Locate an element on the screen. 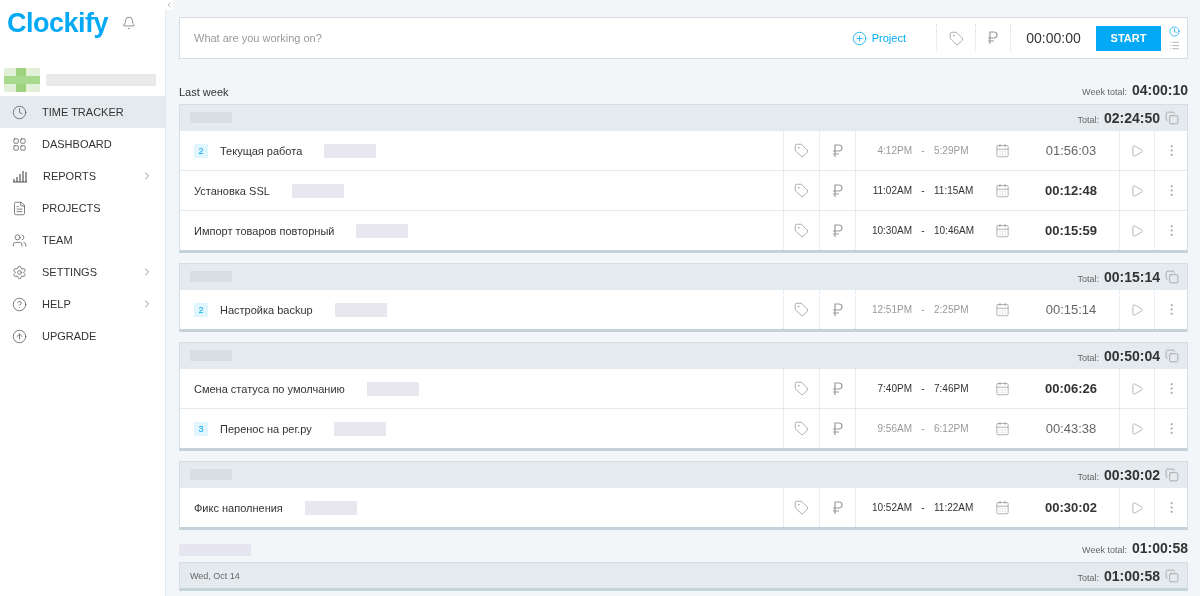  entry-description: Фикс наполнения is located at coordinates (238, 507).